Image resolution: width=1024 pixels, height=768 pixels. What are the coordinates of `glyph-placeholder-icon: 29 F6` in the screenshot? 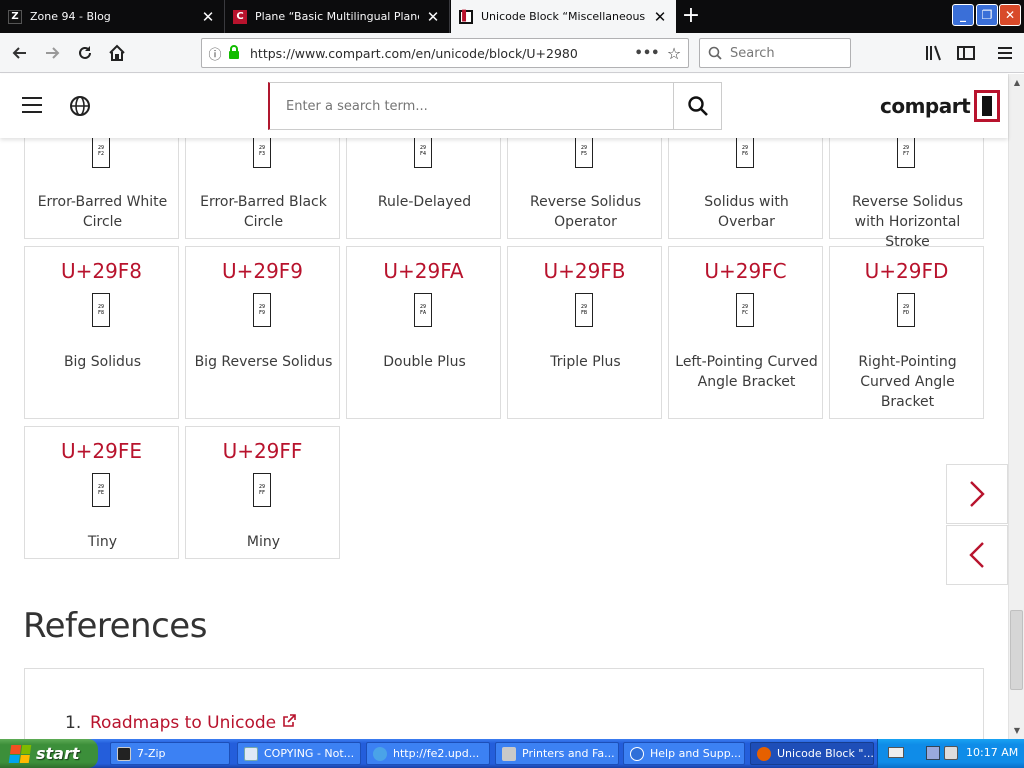 It's located at (745, 153).